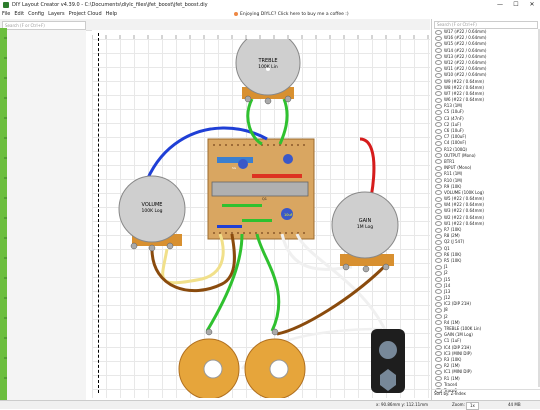 Image resolution: width=540 pixels, height=410 pixels. I want to click on component-search-input: Search (F or Ctrl+F), so click(486, 25).